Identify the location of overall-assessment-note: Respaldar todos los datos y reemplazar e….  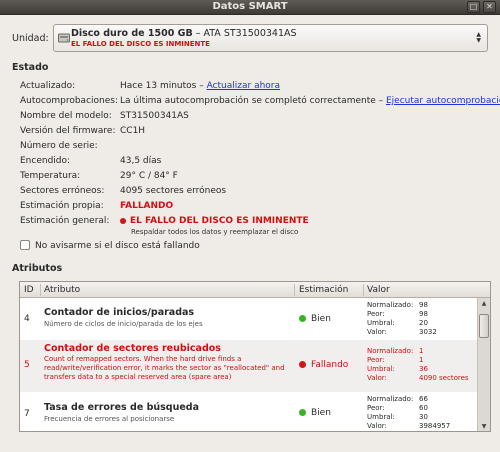
(215, 232).